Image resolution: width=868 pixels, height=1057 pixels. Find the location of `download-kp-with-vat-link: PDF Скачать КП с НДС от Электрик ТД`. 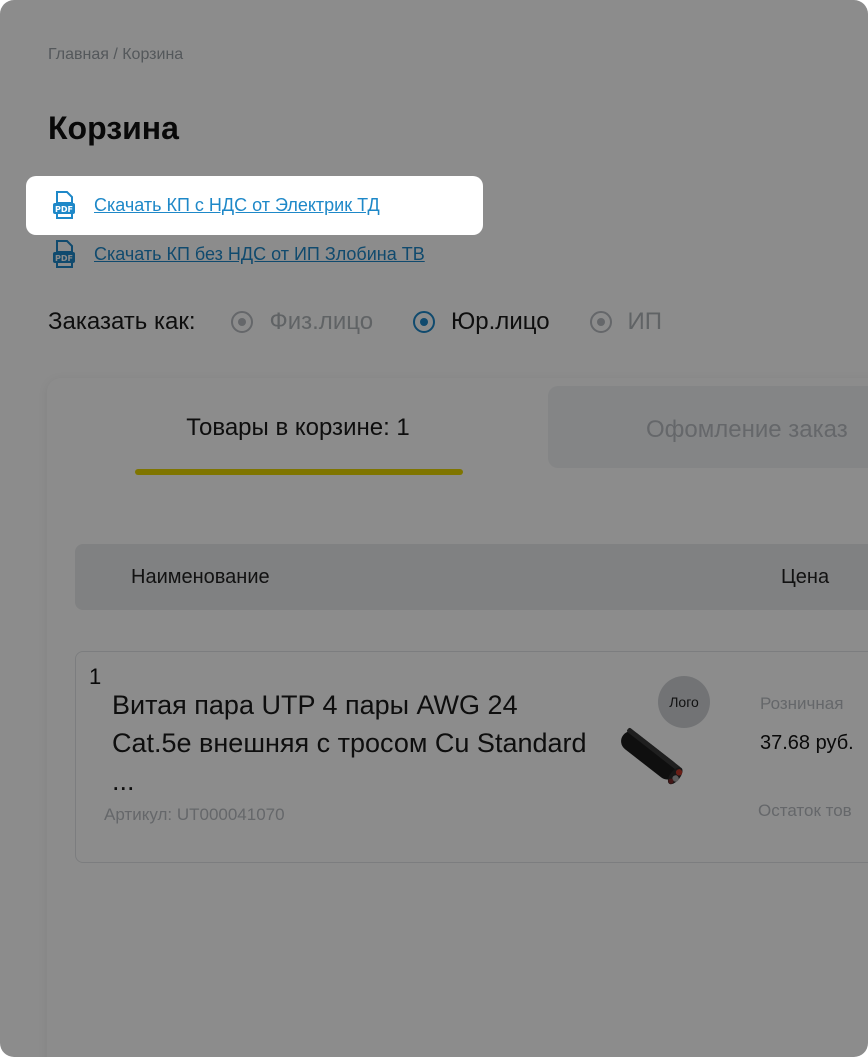

download-kp-with-vat-link: PDF Скачать КП с НДС от Электрик ТД is located at coordinates (214, 205).